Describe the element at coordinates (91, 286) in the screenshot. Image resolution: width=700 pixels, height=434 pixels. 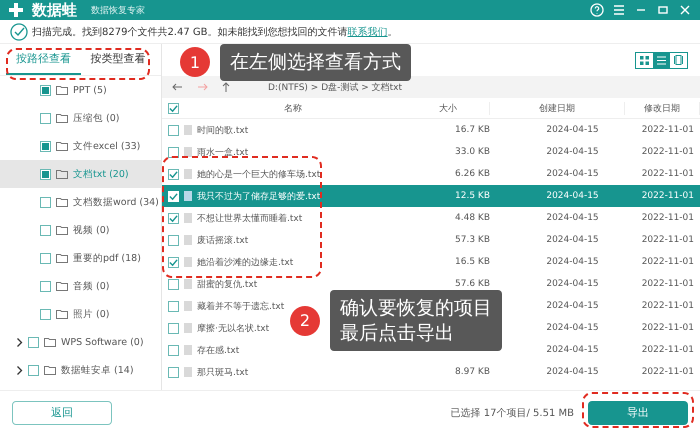
I see `tree-item-label: 音频 (0)` at that location.